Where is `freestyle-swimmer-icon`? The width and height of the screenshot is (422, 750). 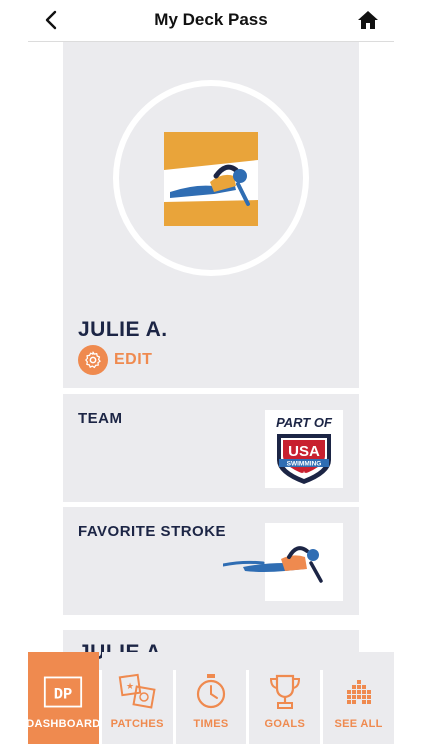 freestyle-swimmer-icon is located at coordinates (283, 562).